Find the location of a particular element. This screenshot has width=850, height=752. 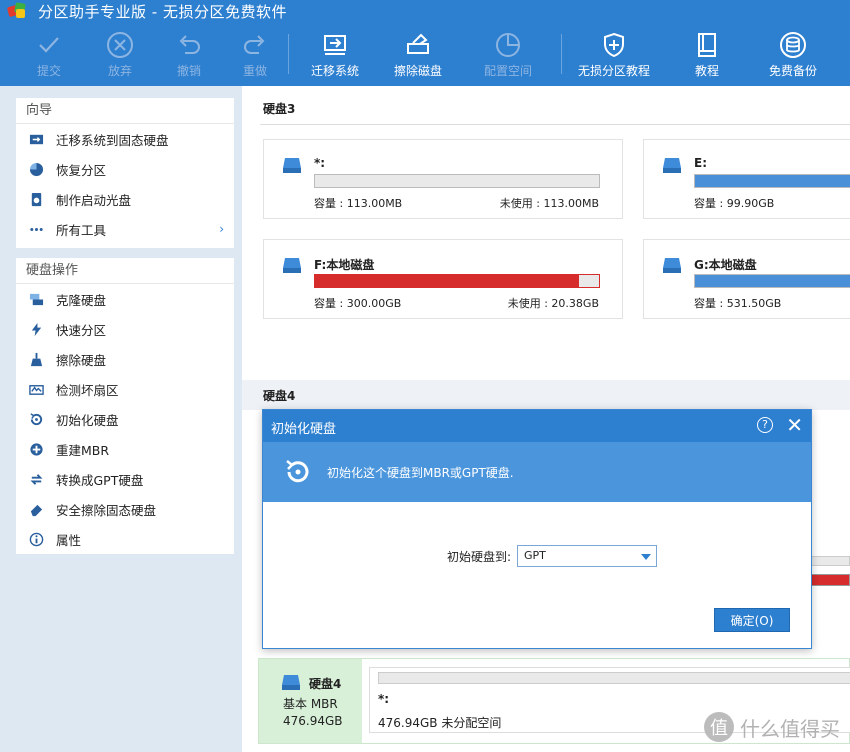

undo-button: 撤销 is located at coordinates (189, 54).